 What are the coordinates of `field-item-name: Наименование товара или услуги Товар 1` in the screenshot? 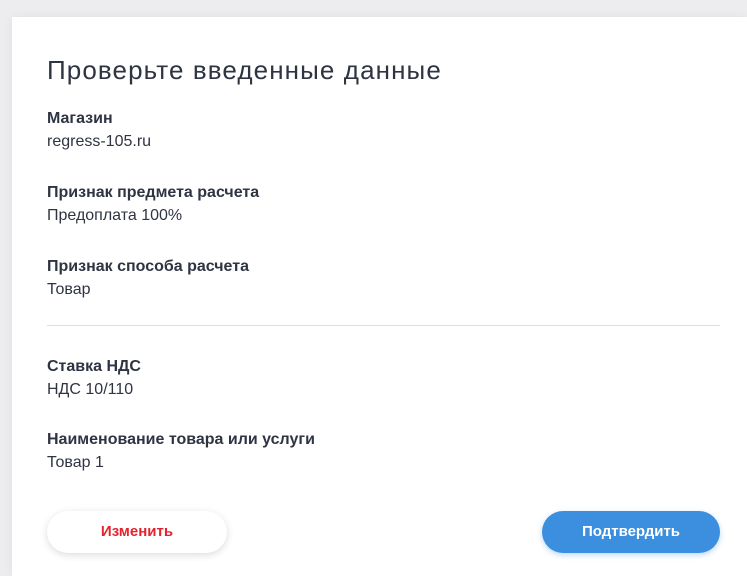 It's located at (377, 451).